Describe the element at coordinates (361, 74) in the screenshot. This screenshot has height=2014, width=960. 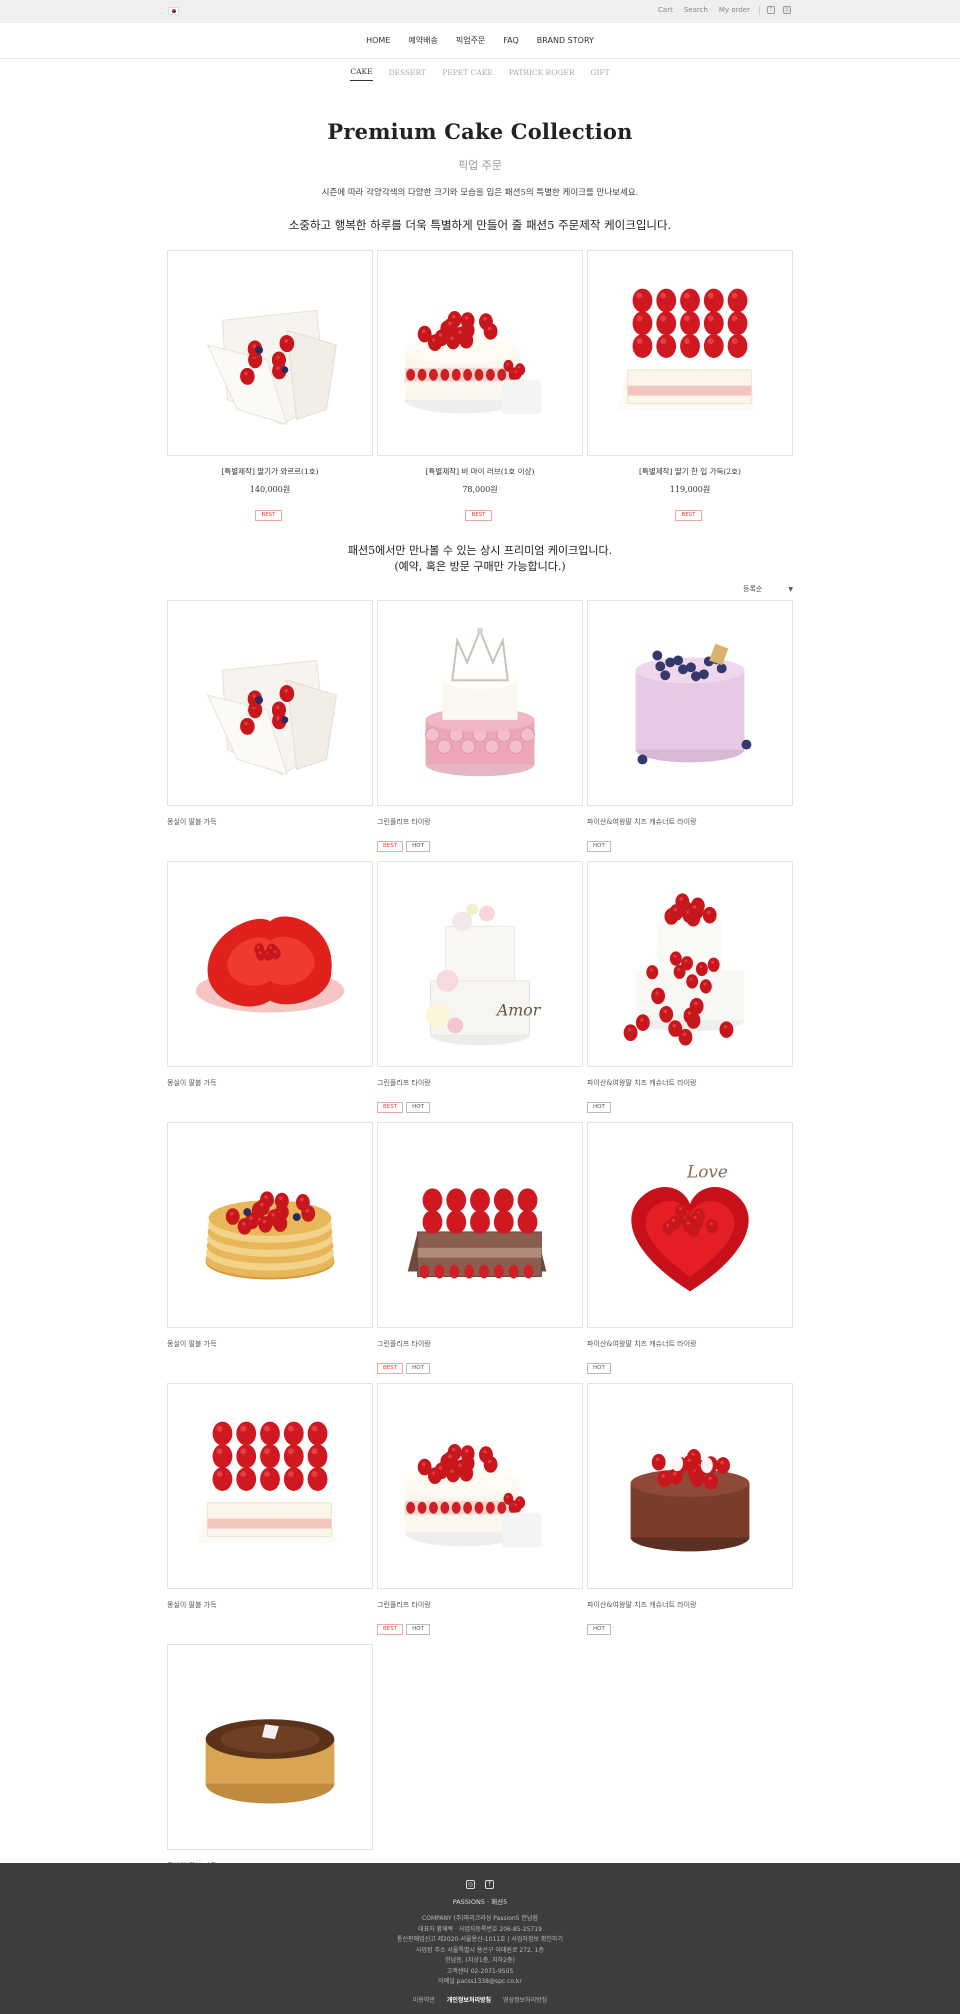
I see `tab-cake: CAKE` at that location.